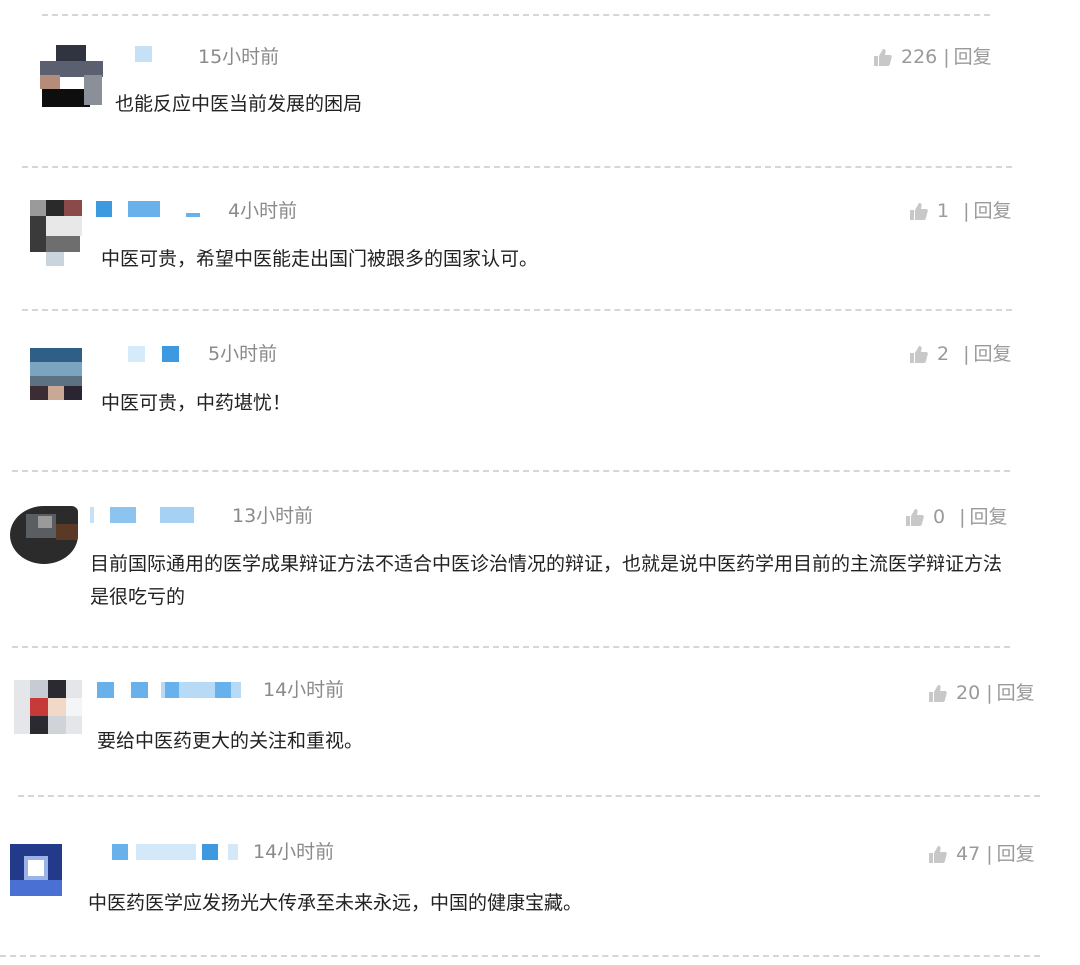  I want to click on like-count: 47, so click(968, 854).